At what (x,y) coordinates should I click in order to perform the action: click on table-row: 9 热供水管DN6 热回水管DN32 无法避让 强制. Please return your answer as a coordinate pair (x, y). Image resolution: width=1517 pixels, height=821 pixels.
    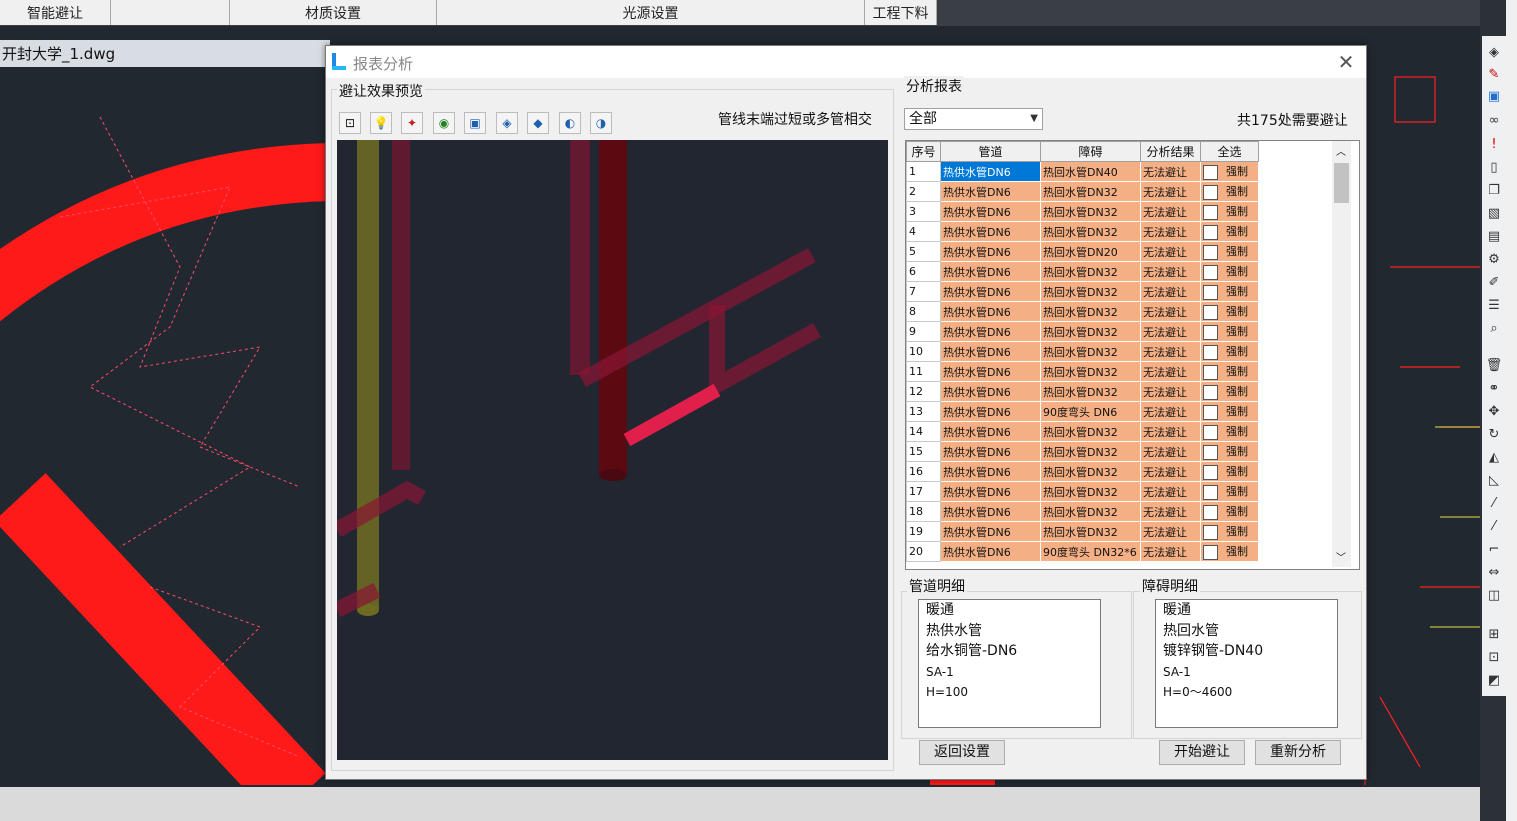
    Looking at the image, I should click on (1082, 331).